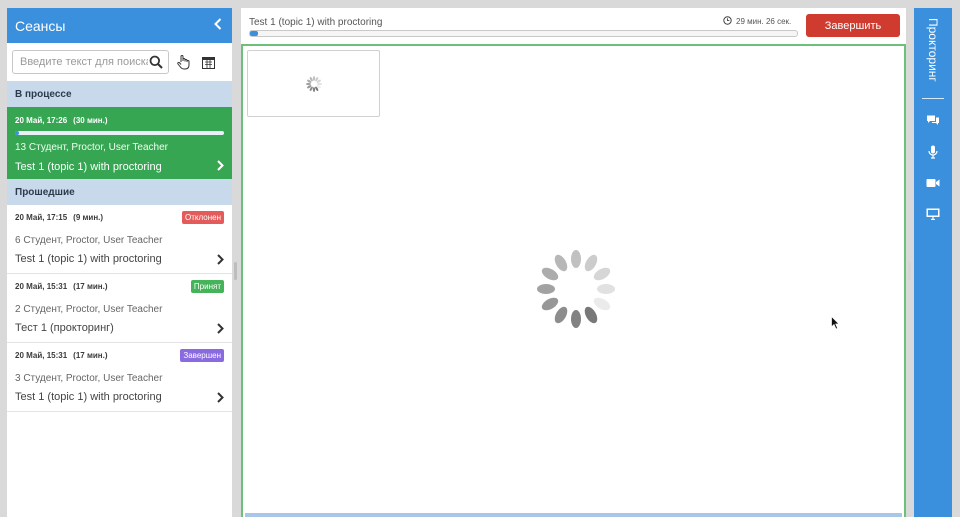 The image size is (960, 517). Describe the element at coordinates (764, 21) in the screenshot. I see `timer-text: 29 мин. 26 сек.` at that location.